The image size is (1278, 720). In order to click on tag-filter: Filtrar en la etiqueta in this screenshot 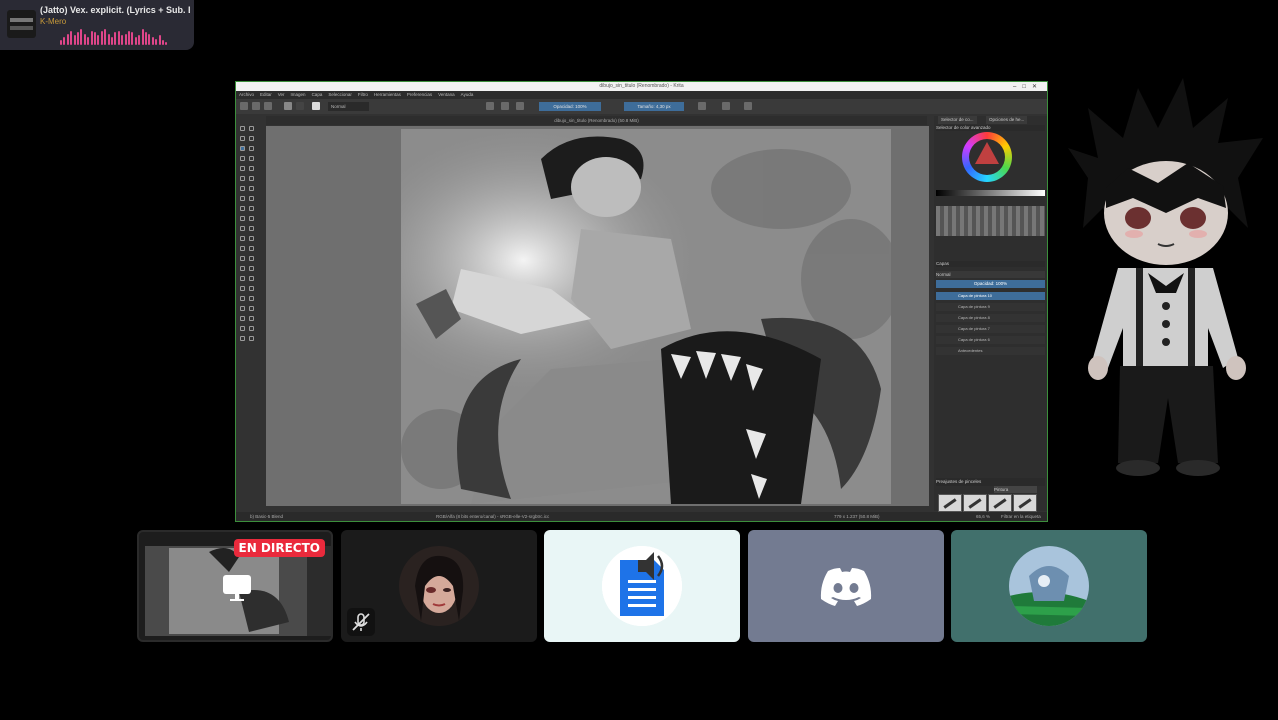, I will do `click(1021, 516)`.